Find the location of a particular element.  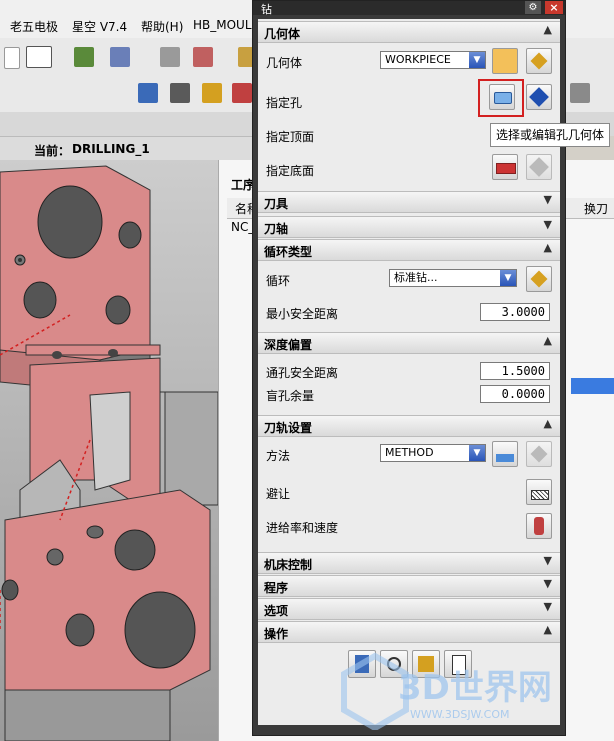

section-tool: 刀具 ▼ is located at coordinates (409, 202).